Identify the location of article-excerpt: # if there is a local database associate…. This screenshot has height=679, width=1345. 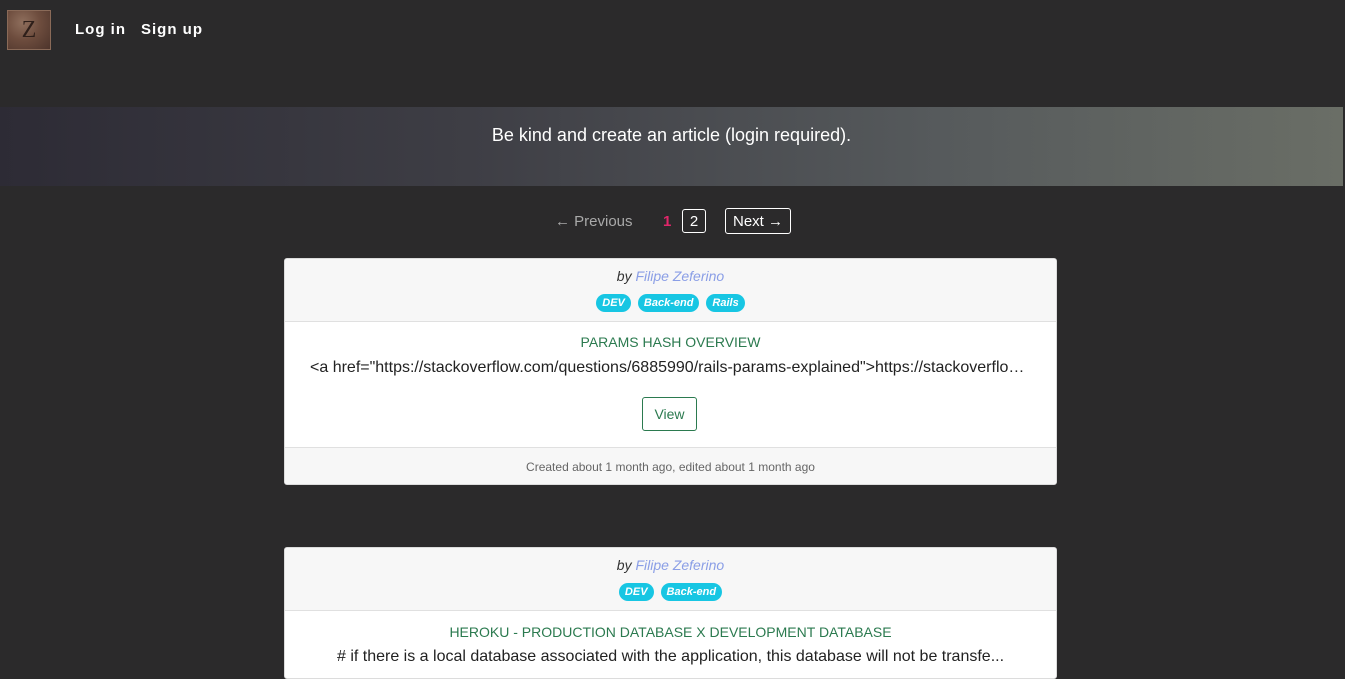
(670, 656).